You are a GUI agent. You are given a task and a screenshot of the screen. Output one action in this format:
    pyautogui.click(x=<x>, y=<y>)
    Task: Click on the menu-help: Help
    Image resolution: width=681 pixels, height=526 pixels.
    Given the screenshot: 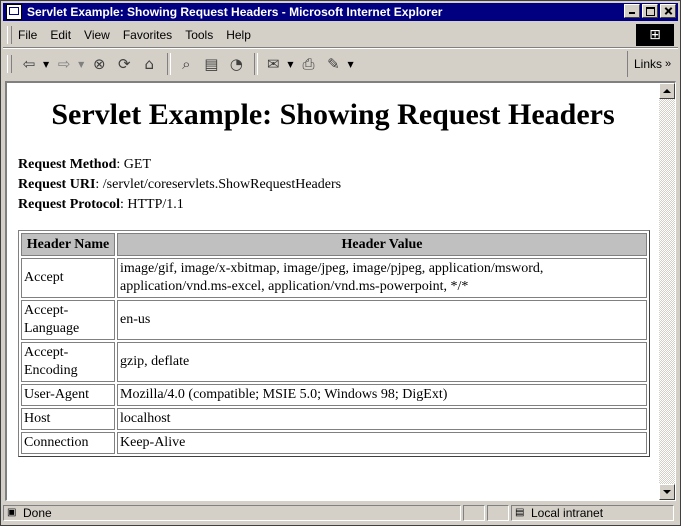 What is the action you would take?
    pyautogui.click(x=238, y=35)
    